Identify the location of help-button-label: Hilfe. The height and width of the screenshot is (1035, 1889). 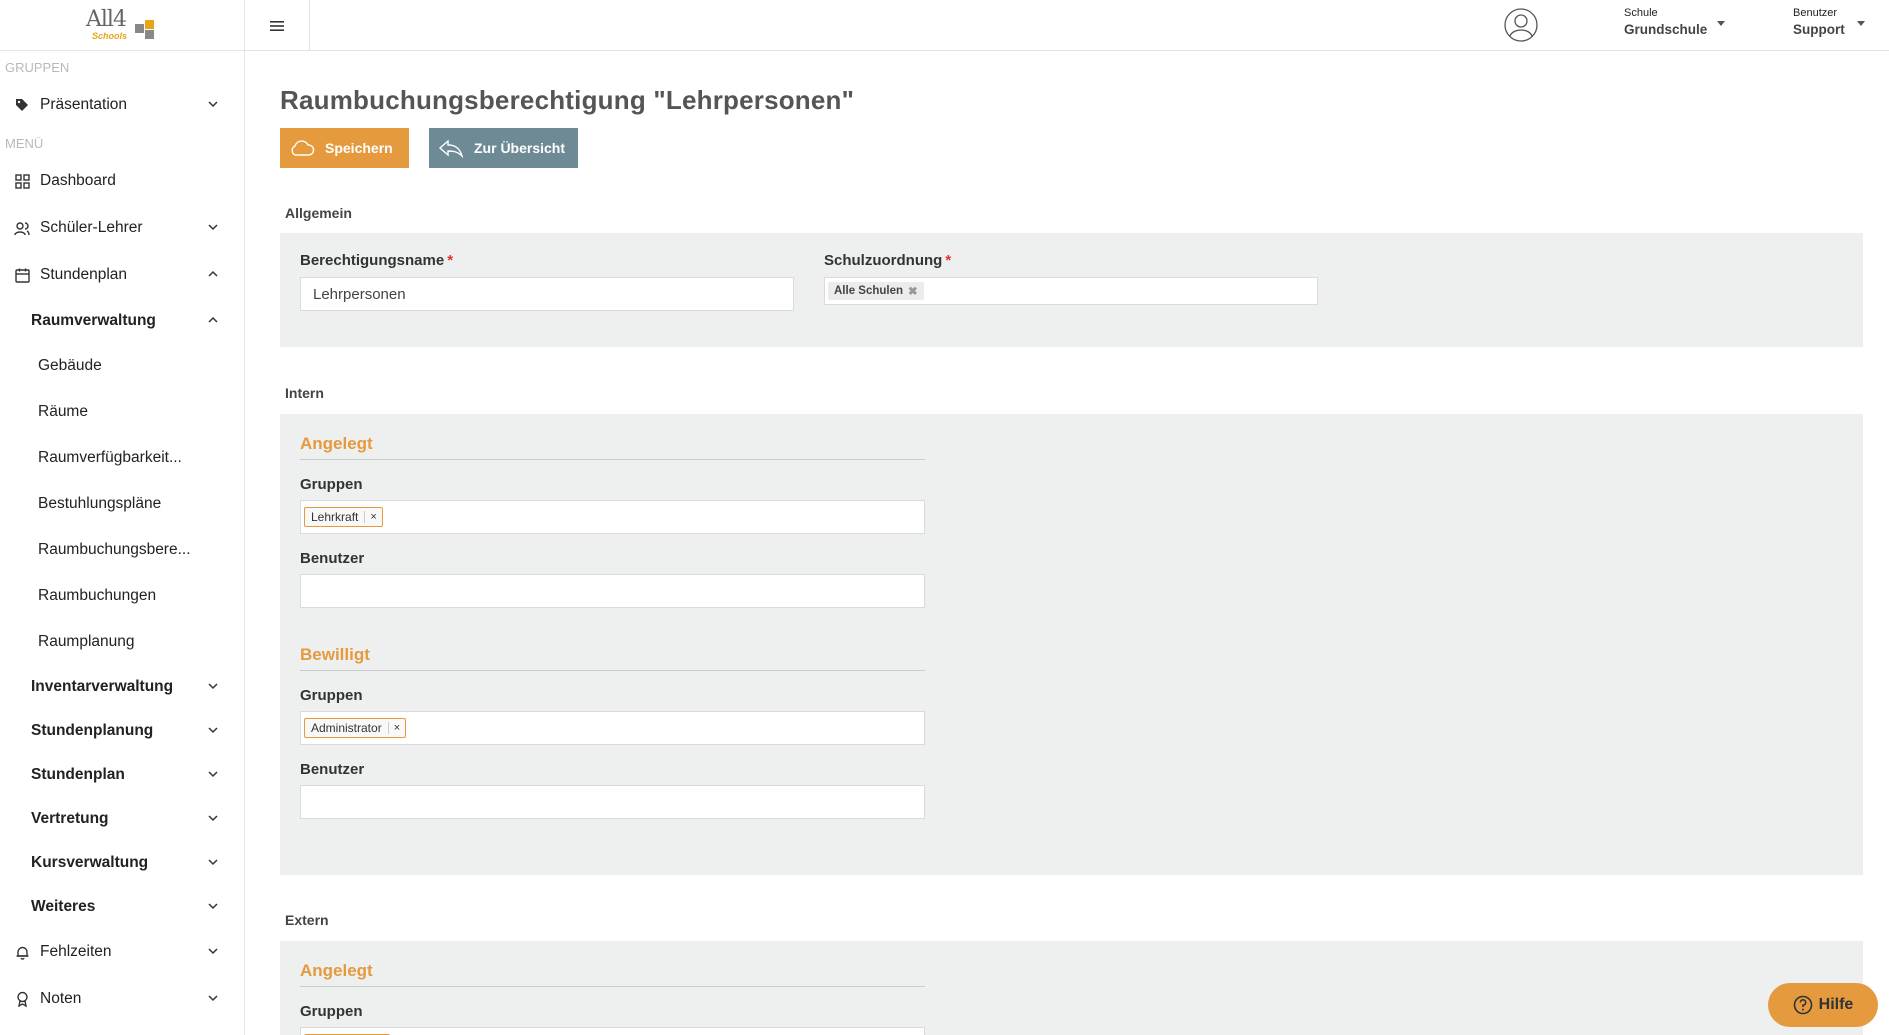
(1836, 1004).